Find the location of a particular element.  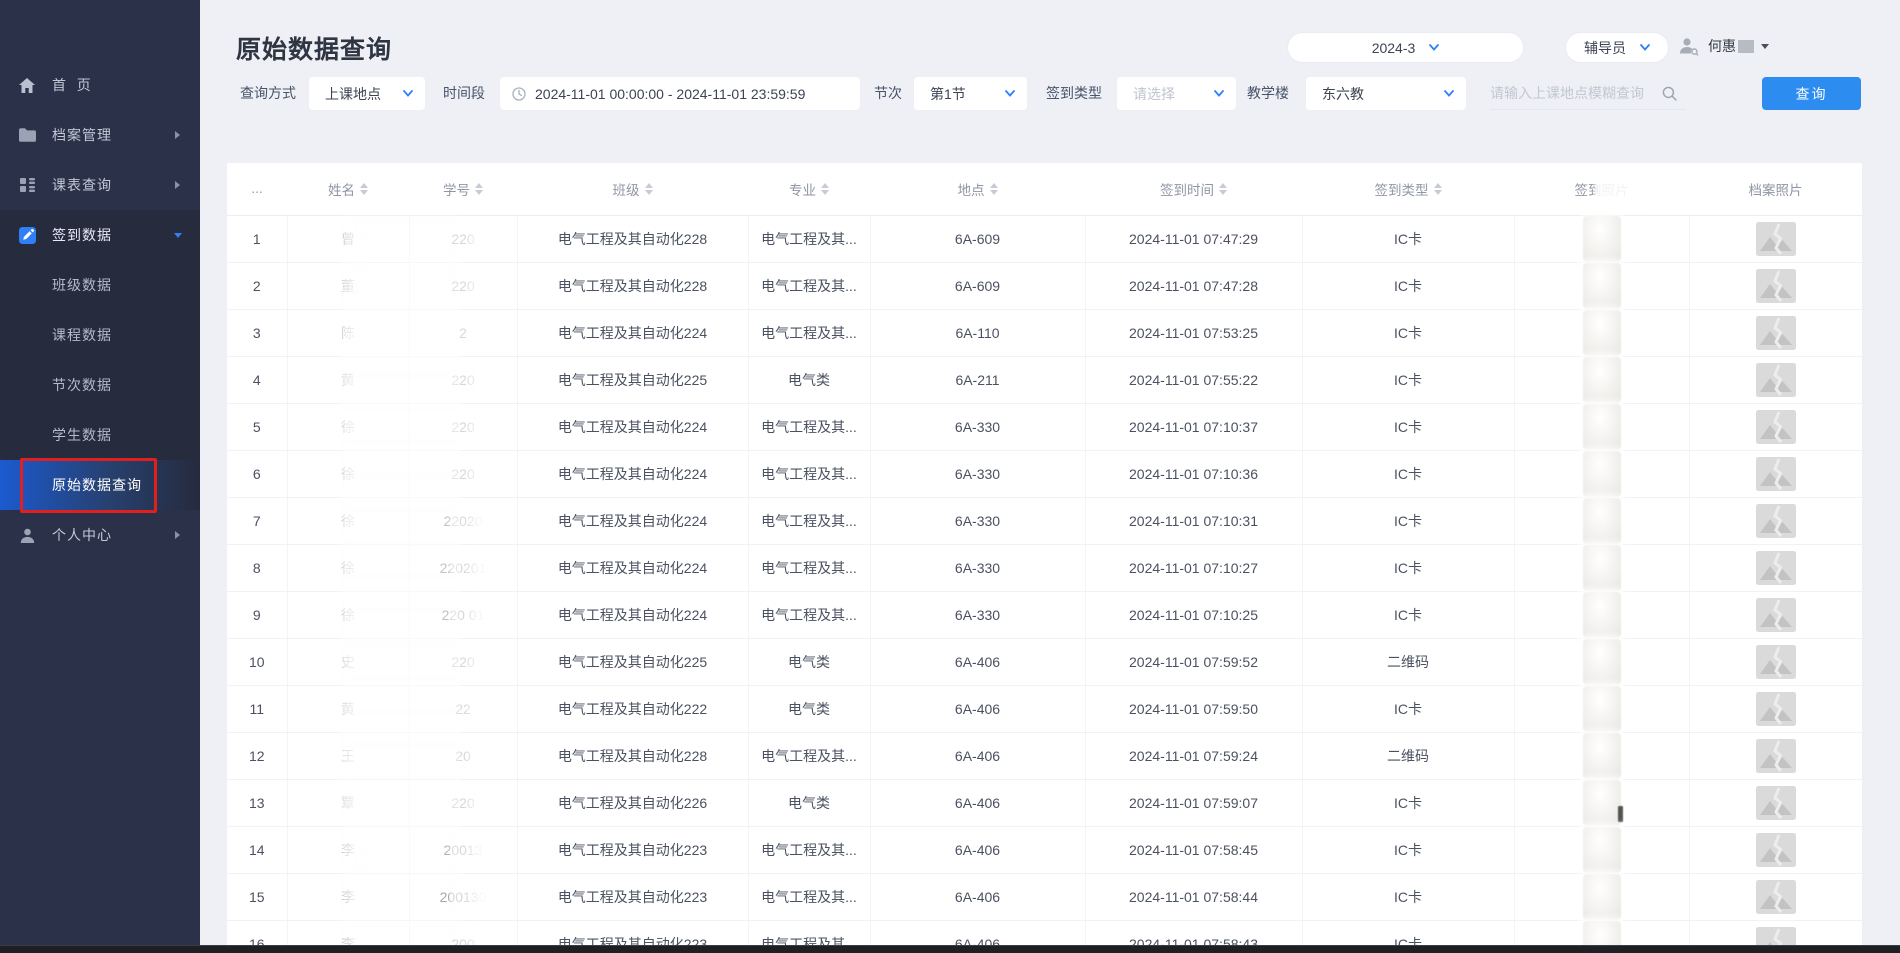

sidebar-item-schedule: 课表查询 is located at coordinates (100, 185).